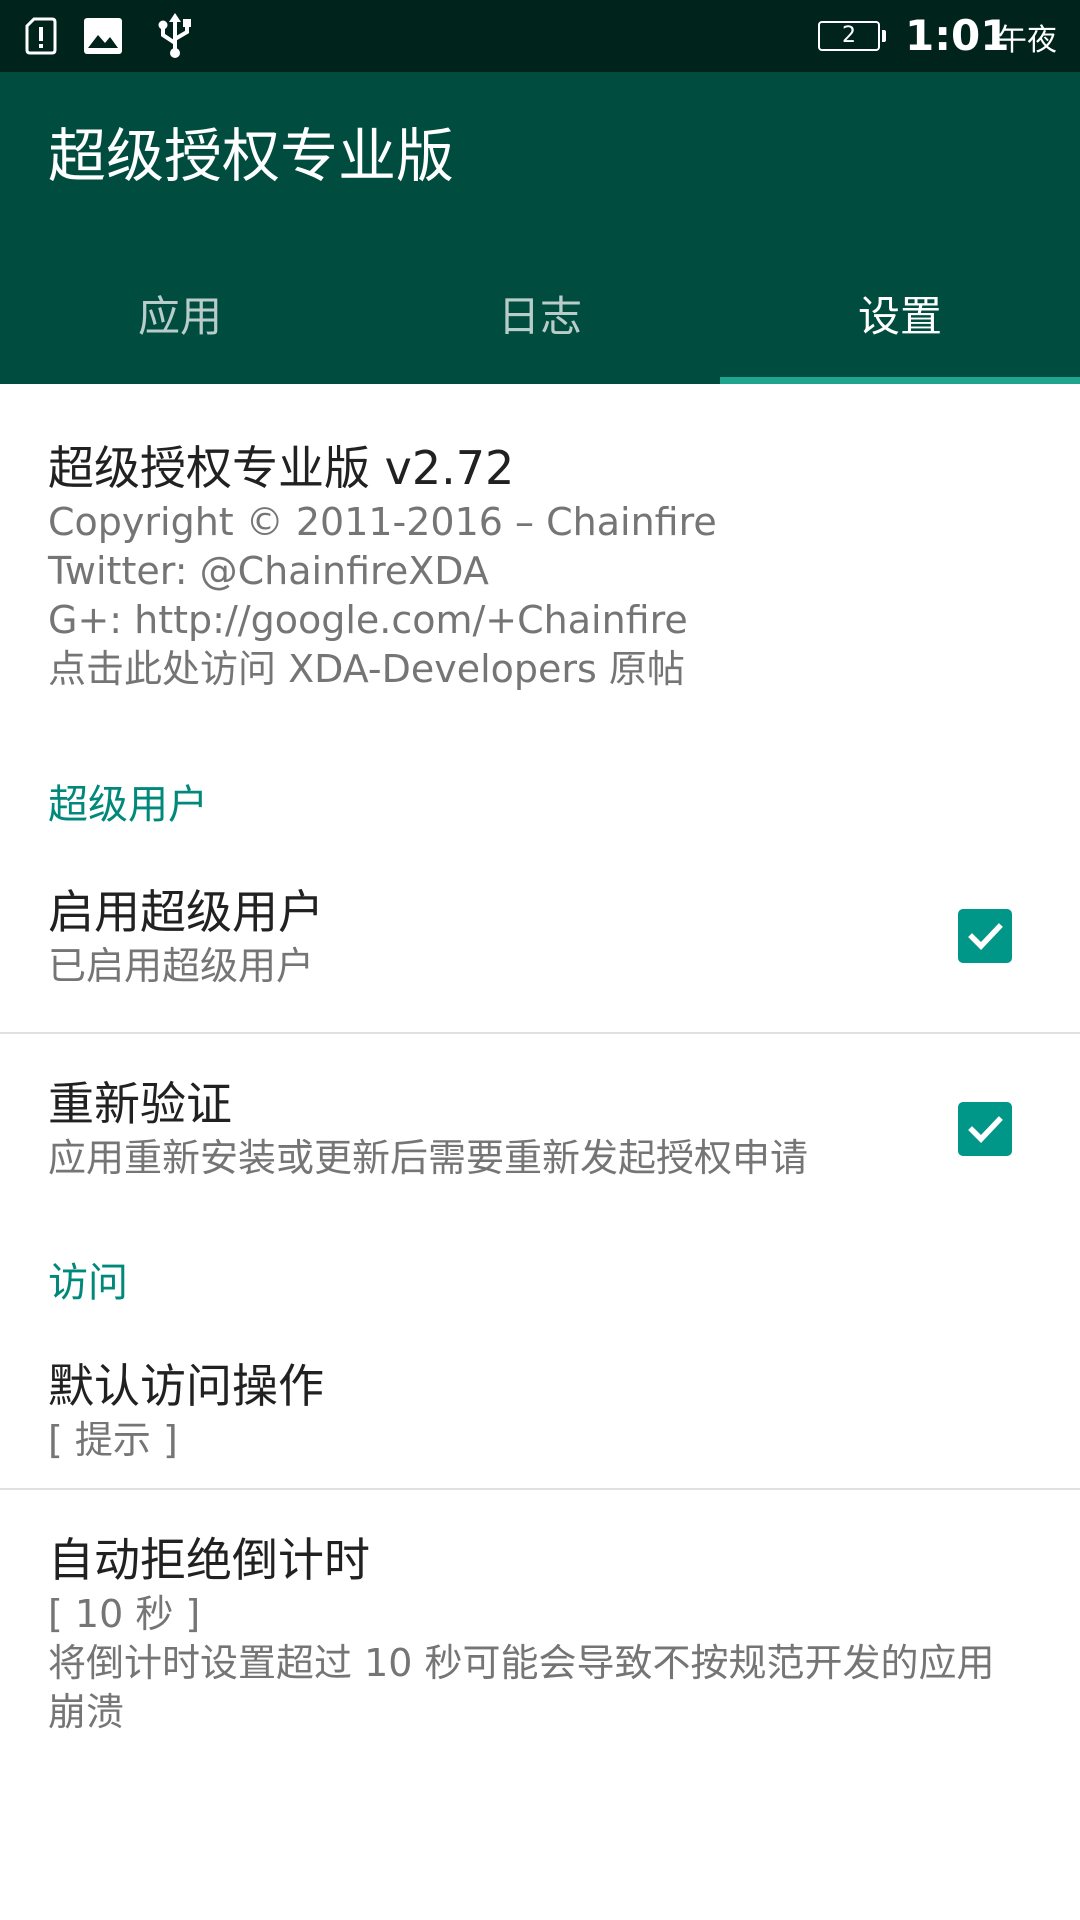 The height and width of the screenshot is (1920, 1080). Describe the element at coordinates (175, 35) in the screenshot. I see `usb-icon` at that location.